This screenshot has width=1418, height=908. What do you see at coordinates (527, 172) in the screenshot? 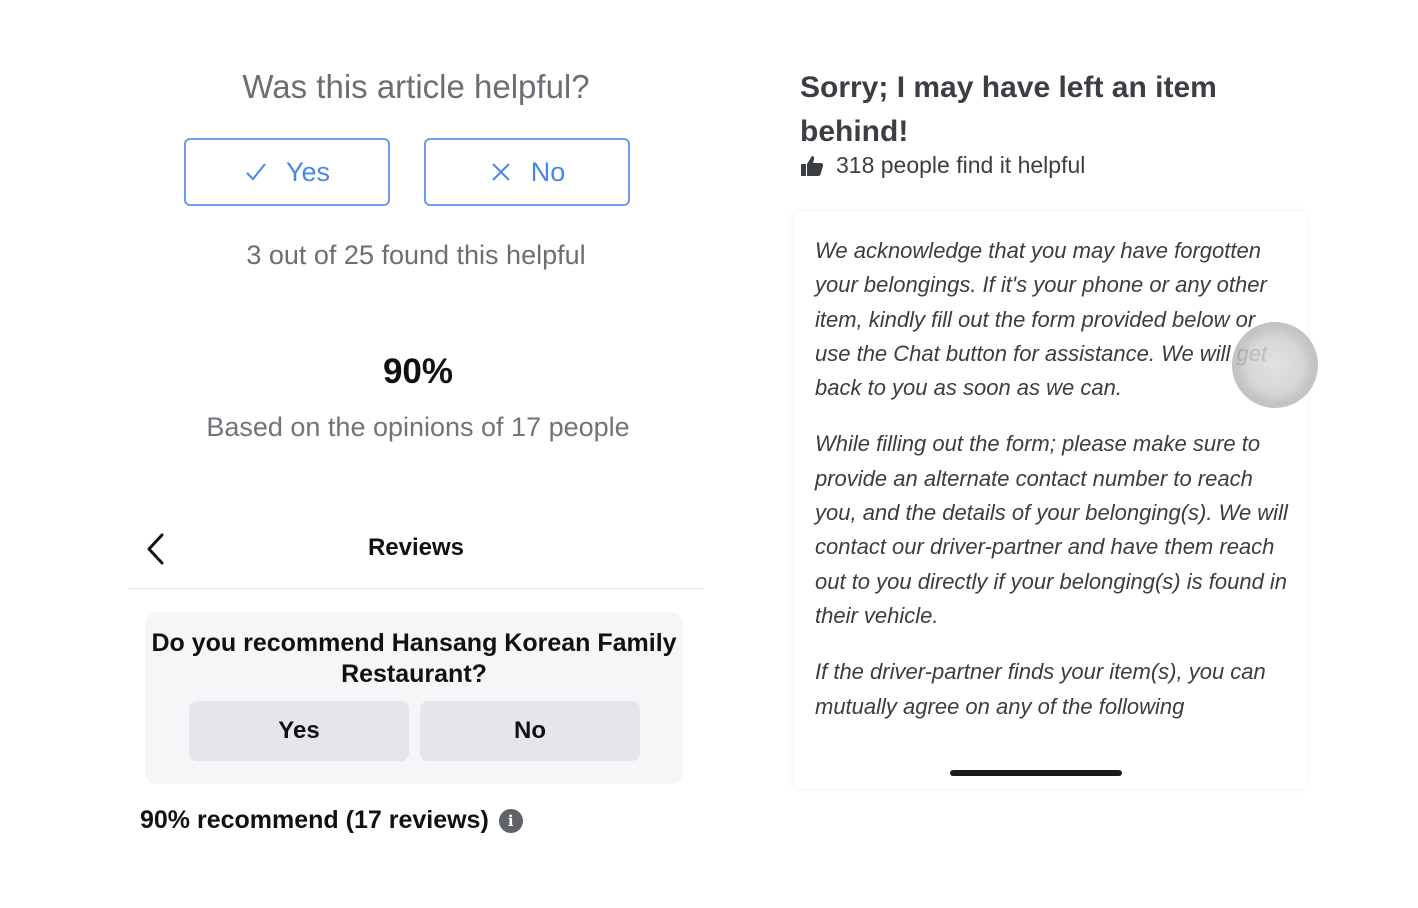
I see `helpful-no-button: No` at bounding box center [527, 172].